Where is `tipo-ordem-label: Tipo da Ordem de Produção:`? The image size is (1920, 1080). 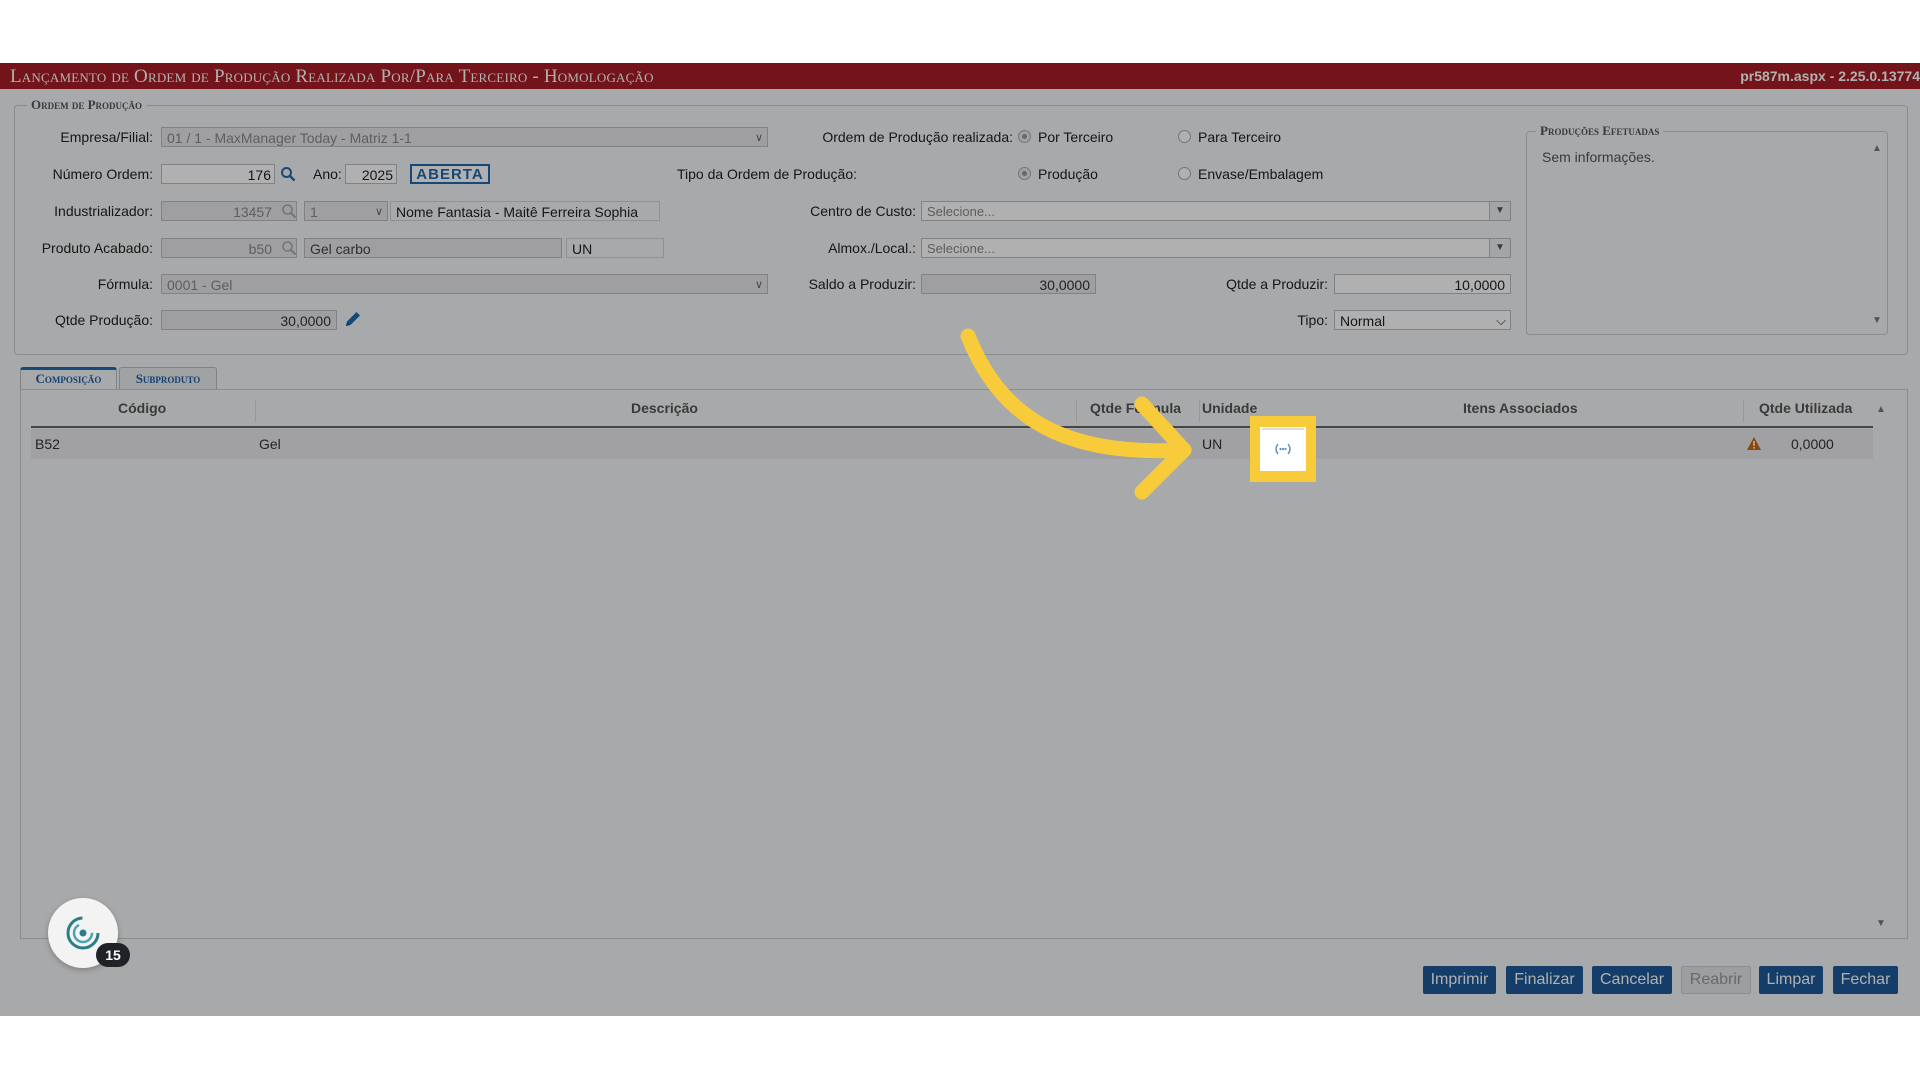 tipo-ordem-label: Tipo da Ordem de Produção: is located at coordinates (766, 174).